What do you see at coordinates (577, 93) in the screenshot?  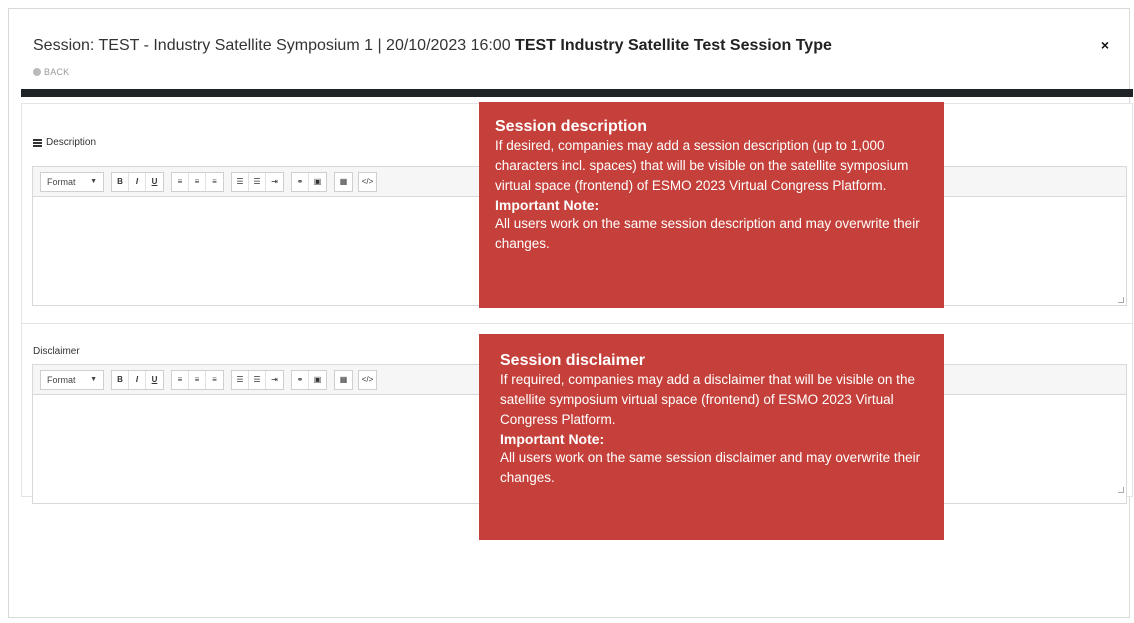 I see `header-divider` at bounding box center [577, 93].